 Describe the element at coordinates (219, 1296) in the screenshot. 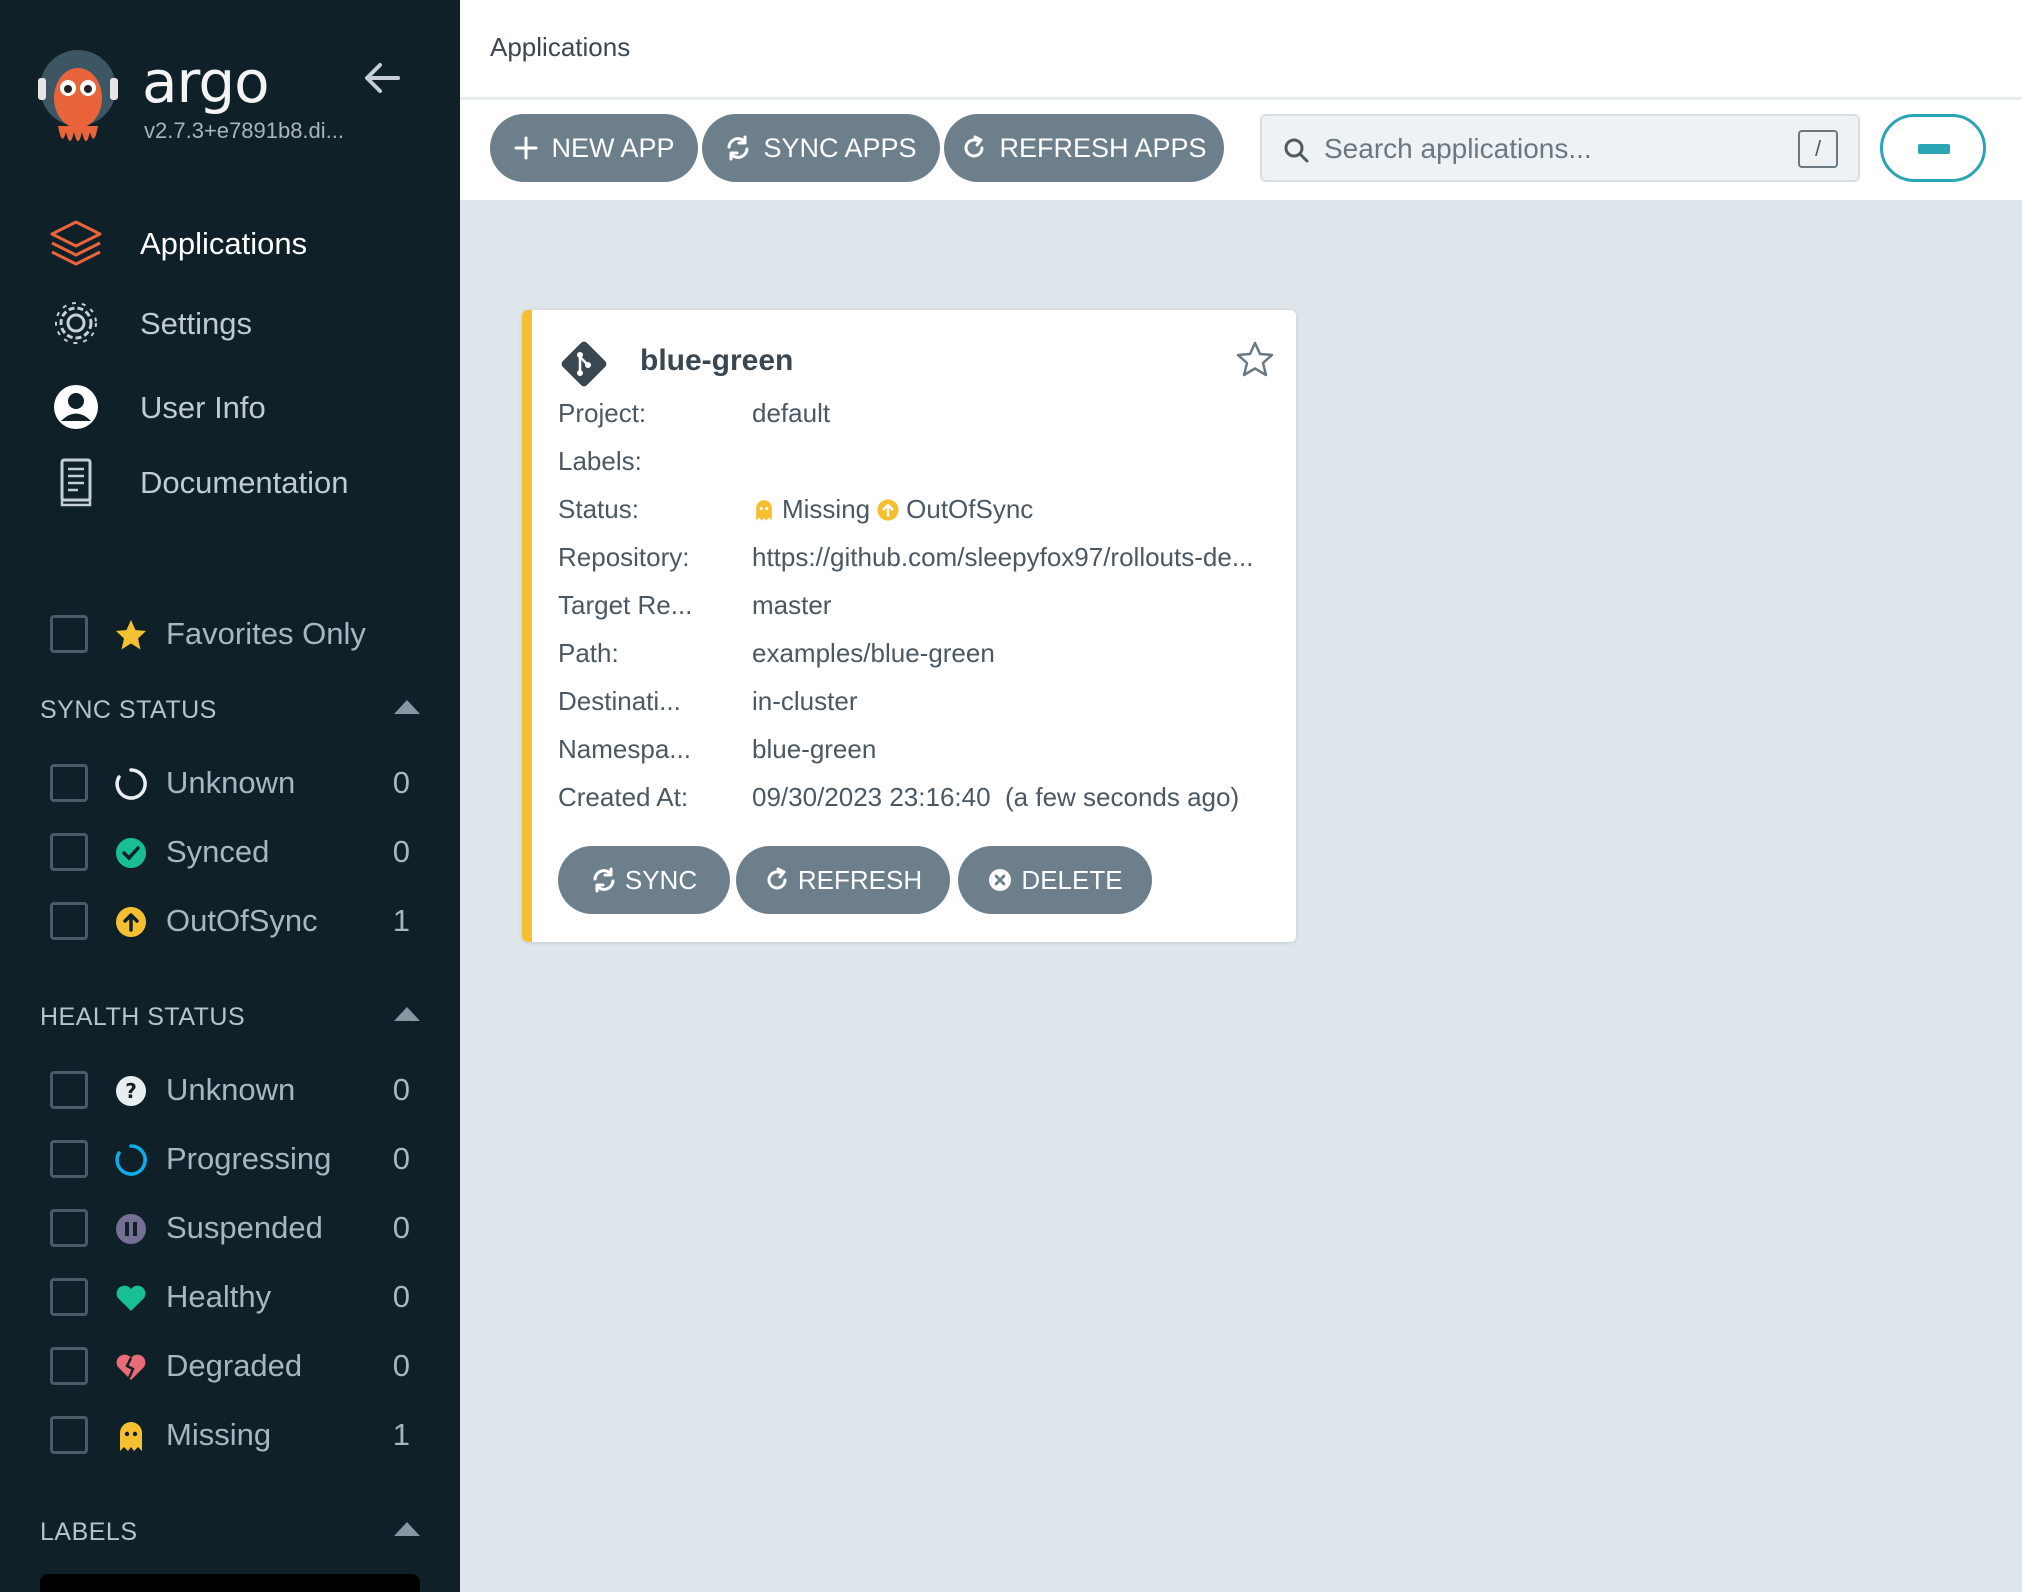

I see `filter-label: Healthy` at that location.